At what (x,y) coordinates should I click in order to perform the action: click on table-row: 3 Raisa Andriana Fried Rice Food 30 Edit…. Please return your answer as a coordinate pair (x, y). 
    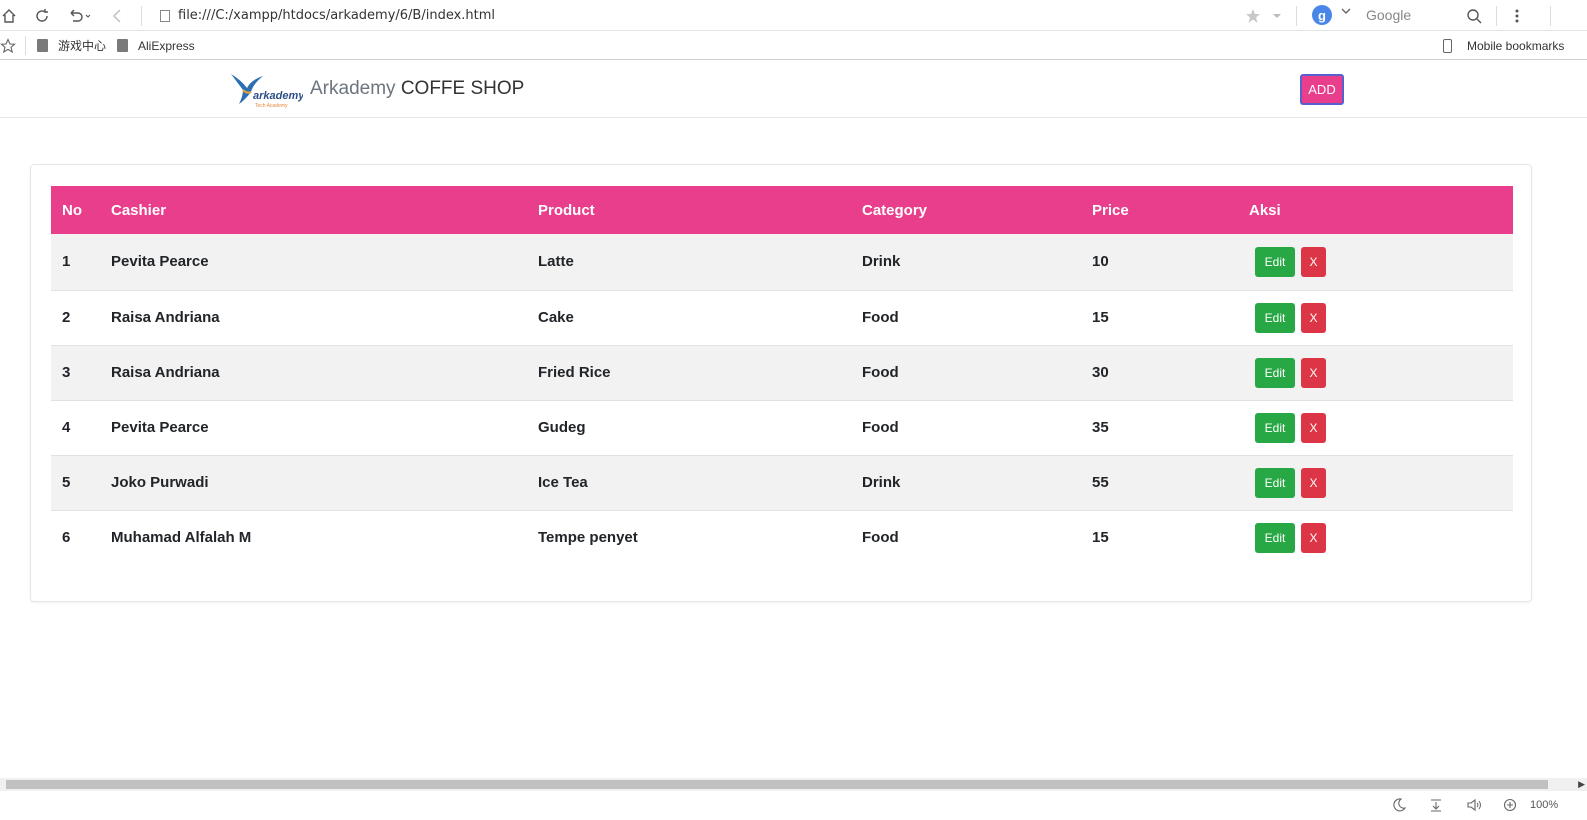
    Looking at the image, I should click on (782, 372).